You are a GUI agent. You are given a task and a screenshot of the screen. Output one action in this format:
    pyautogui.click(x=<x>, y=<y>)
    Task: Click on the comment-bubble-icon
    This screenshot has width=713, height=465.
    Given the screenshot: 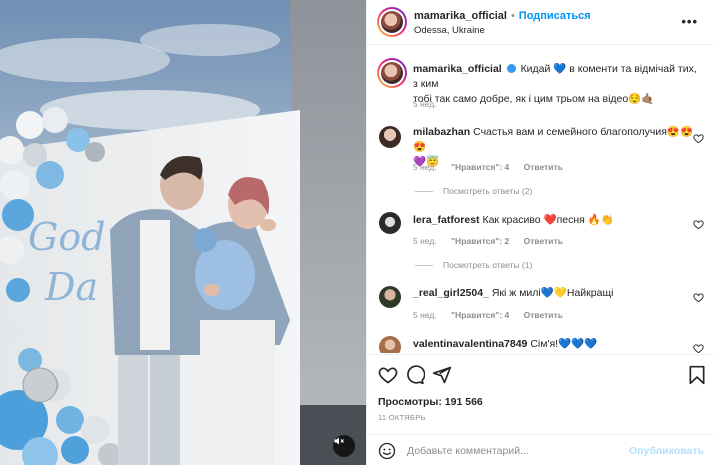 What is the action you would take?
    pyautogui.click(x=415, y=375)
    